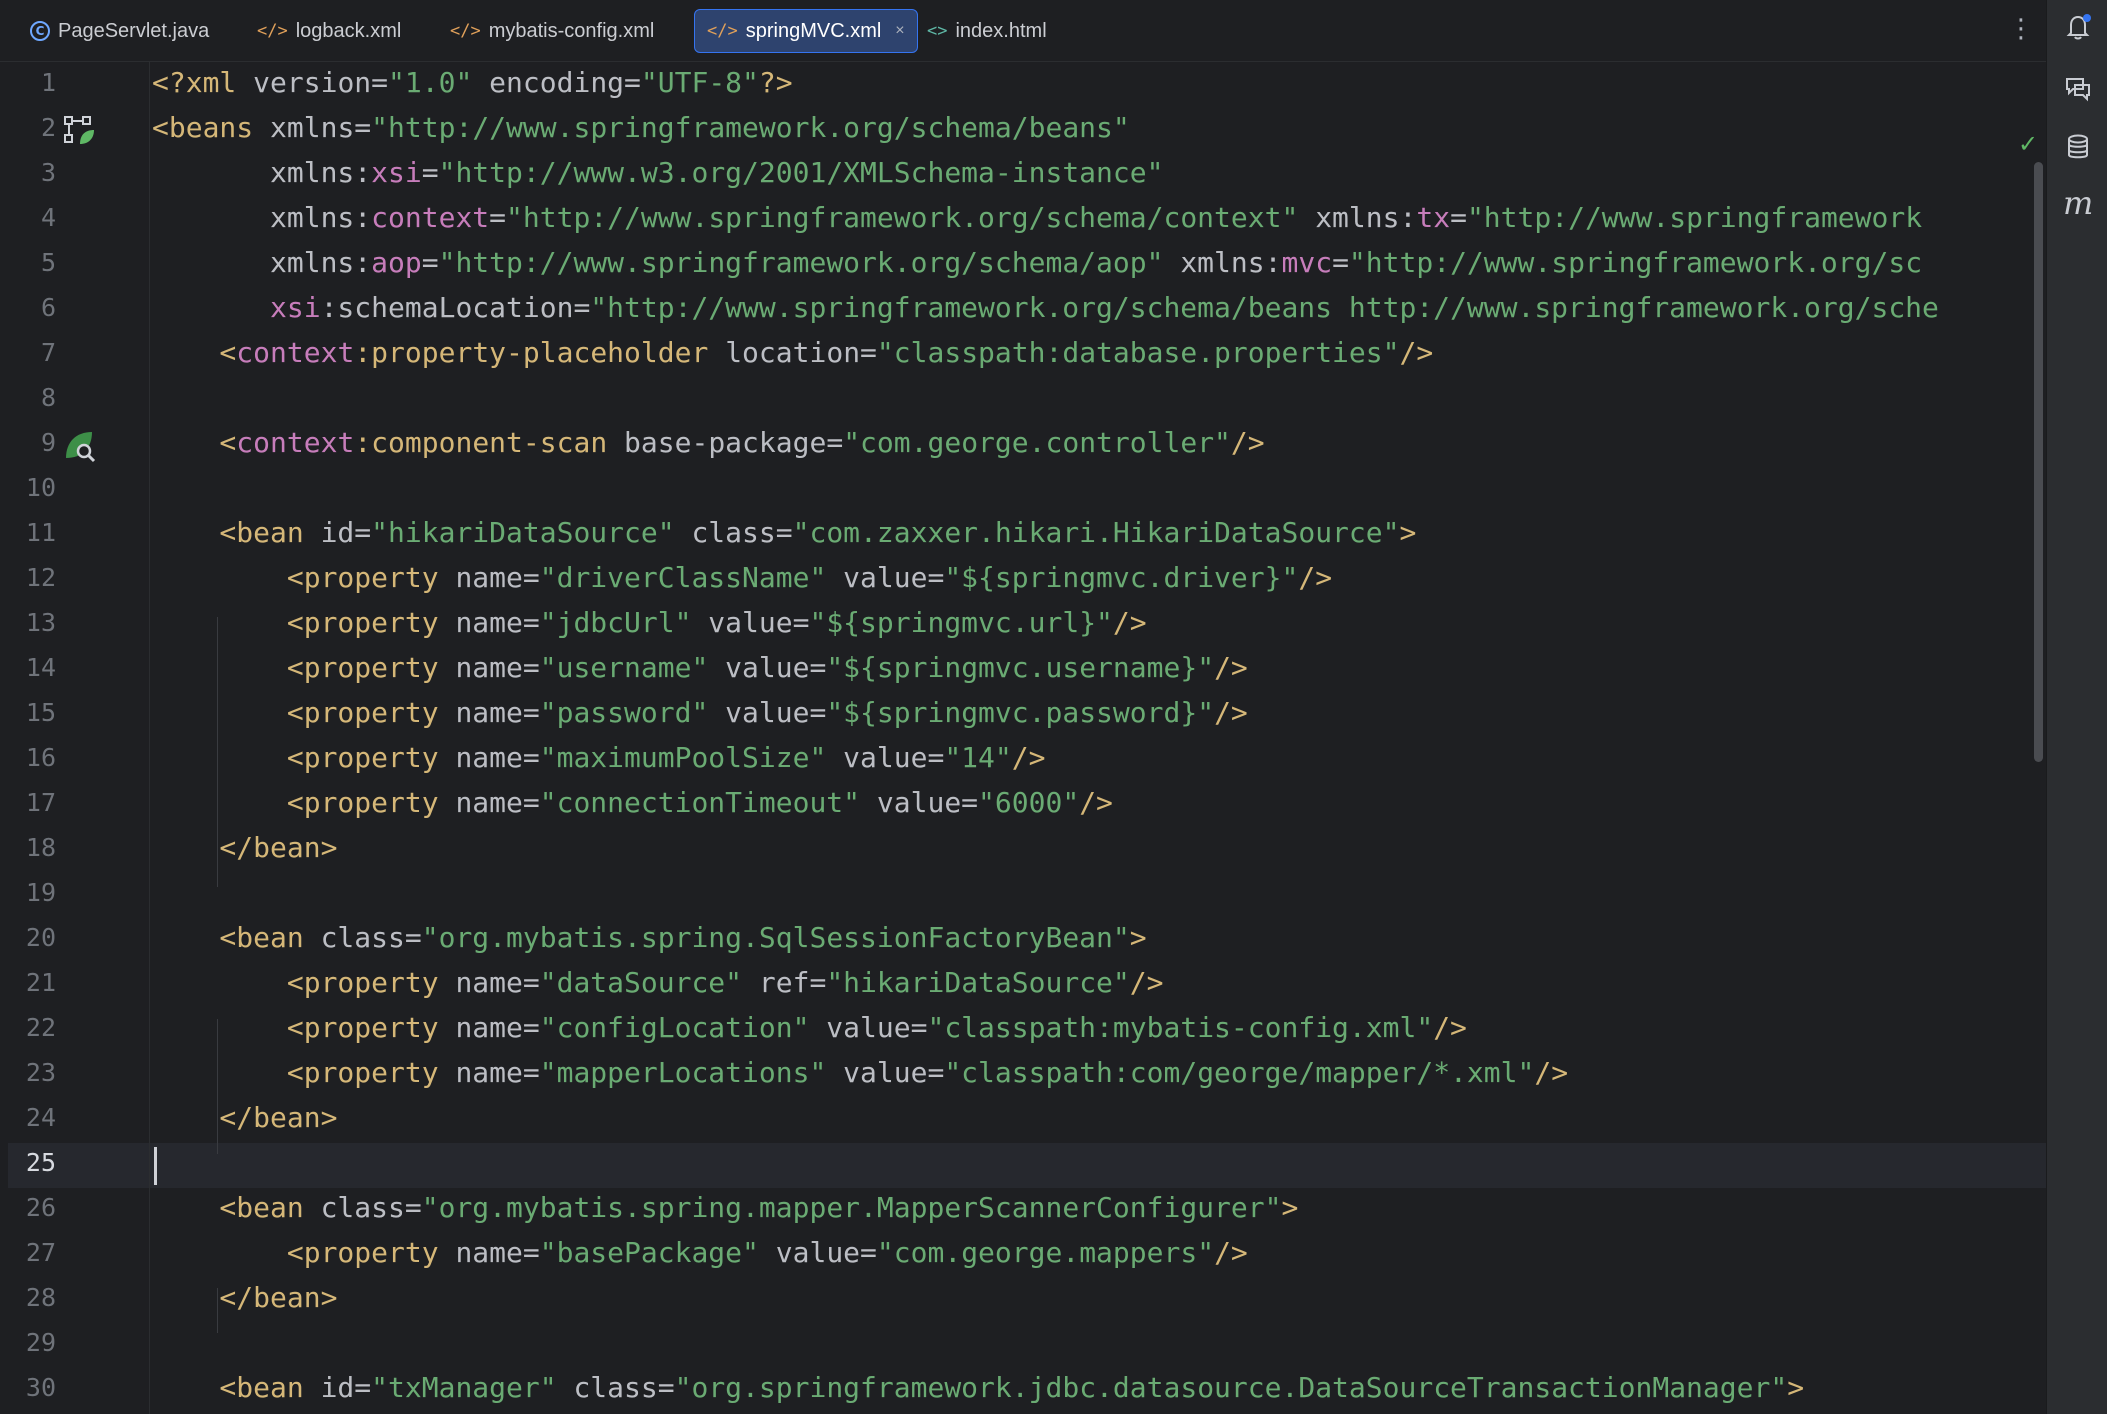 This screenshot has width=2107, height=1414. What do you see at coordinates (40, 982) in the screenshot?
I see `line-number: 21` at bounding box center [40, 982].